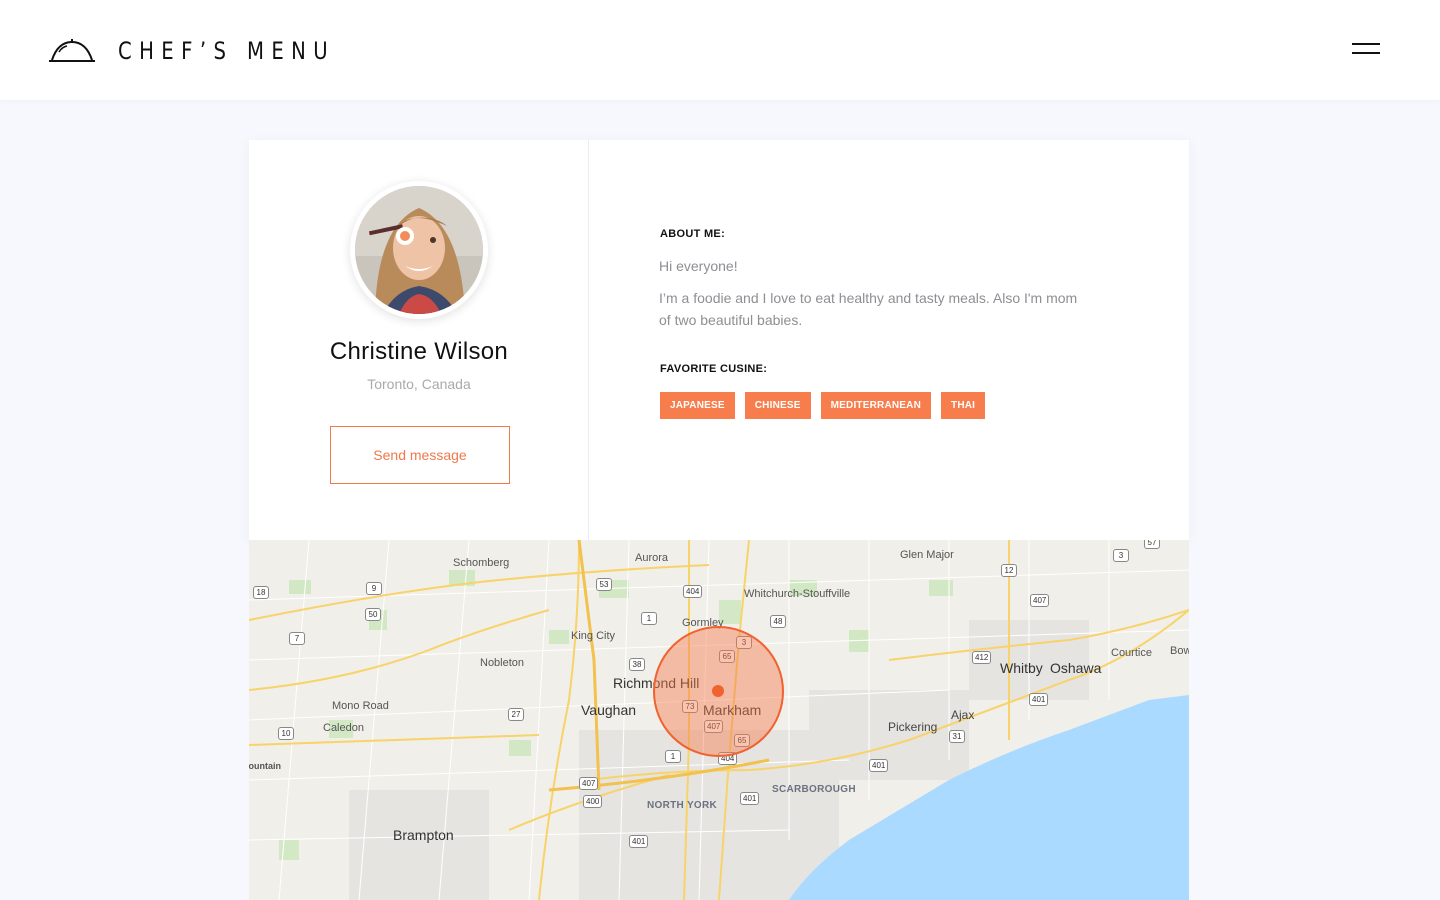 The height and width of the screenshot is (900, 1440). What do you see at coordinates (637, 664) in the screenshot?
I see `highway-shield: 38` at bounding box center [637, 664].